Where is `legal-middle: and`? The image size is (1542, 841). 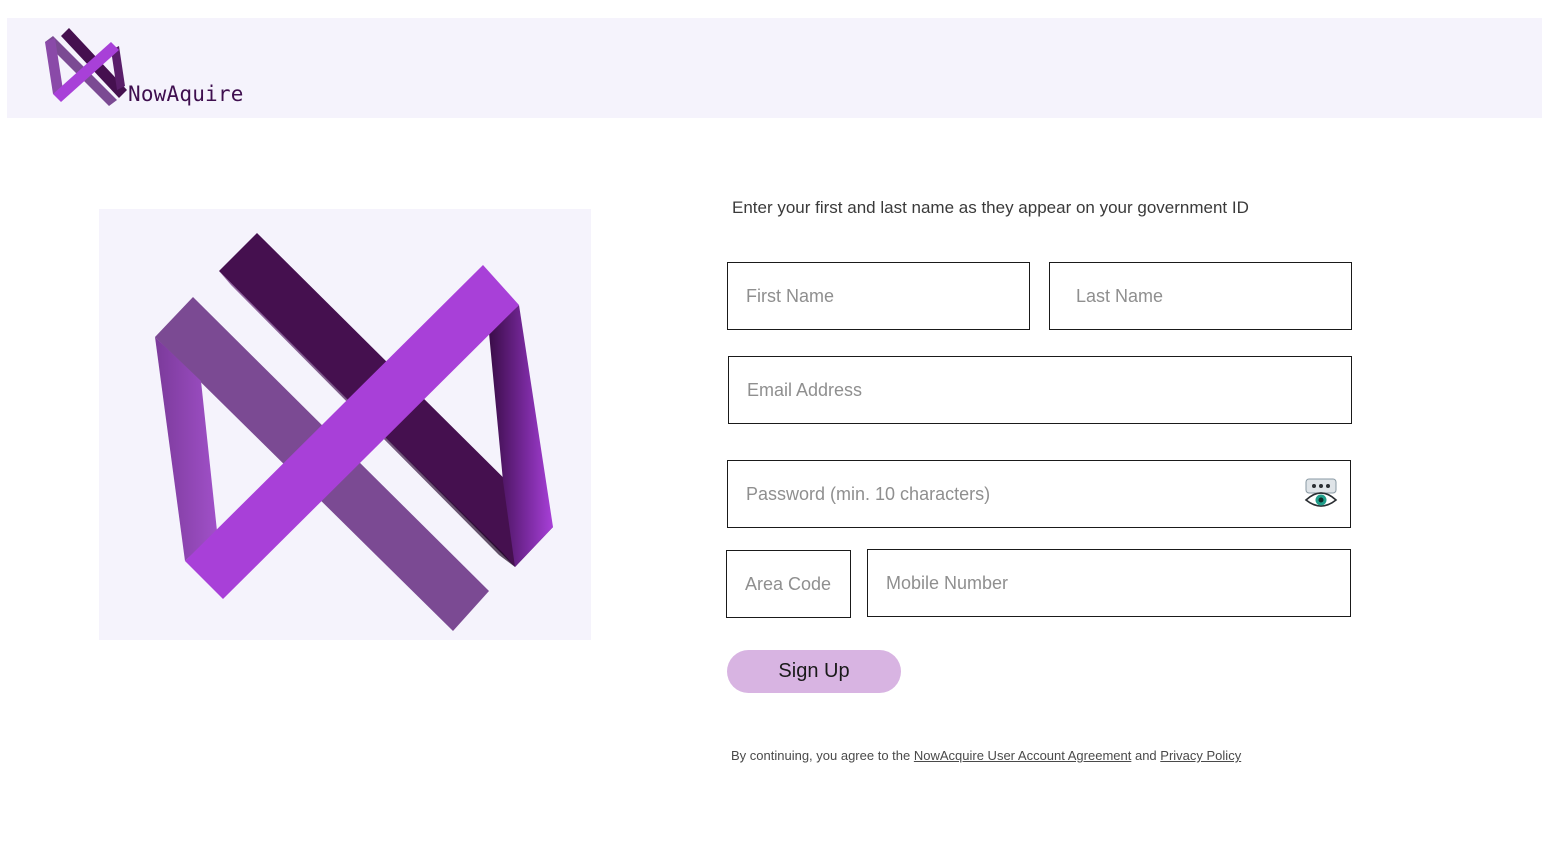
legal-middle: and is located at coordinates (1146, 755).